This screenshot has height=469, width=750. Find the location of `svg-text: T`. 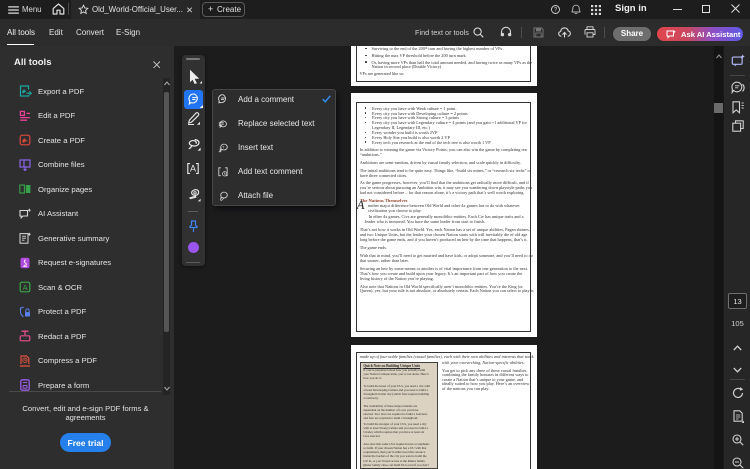

svg-text: T is located at coordinates (223, 147).